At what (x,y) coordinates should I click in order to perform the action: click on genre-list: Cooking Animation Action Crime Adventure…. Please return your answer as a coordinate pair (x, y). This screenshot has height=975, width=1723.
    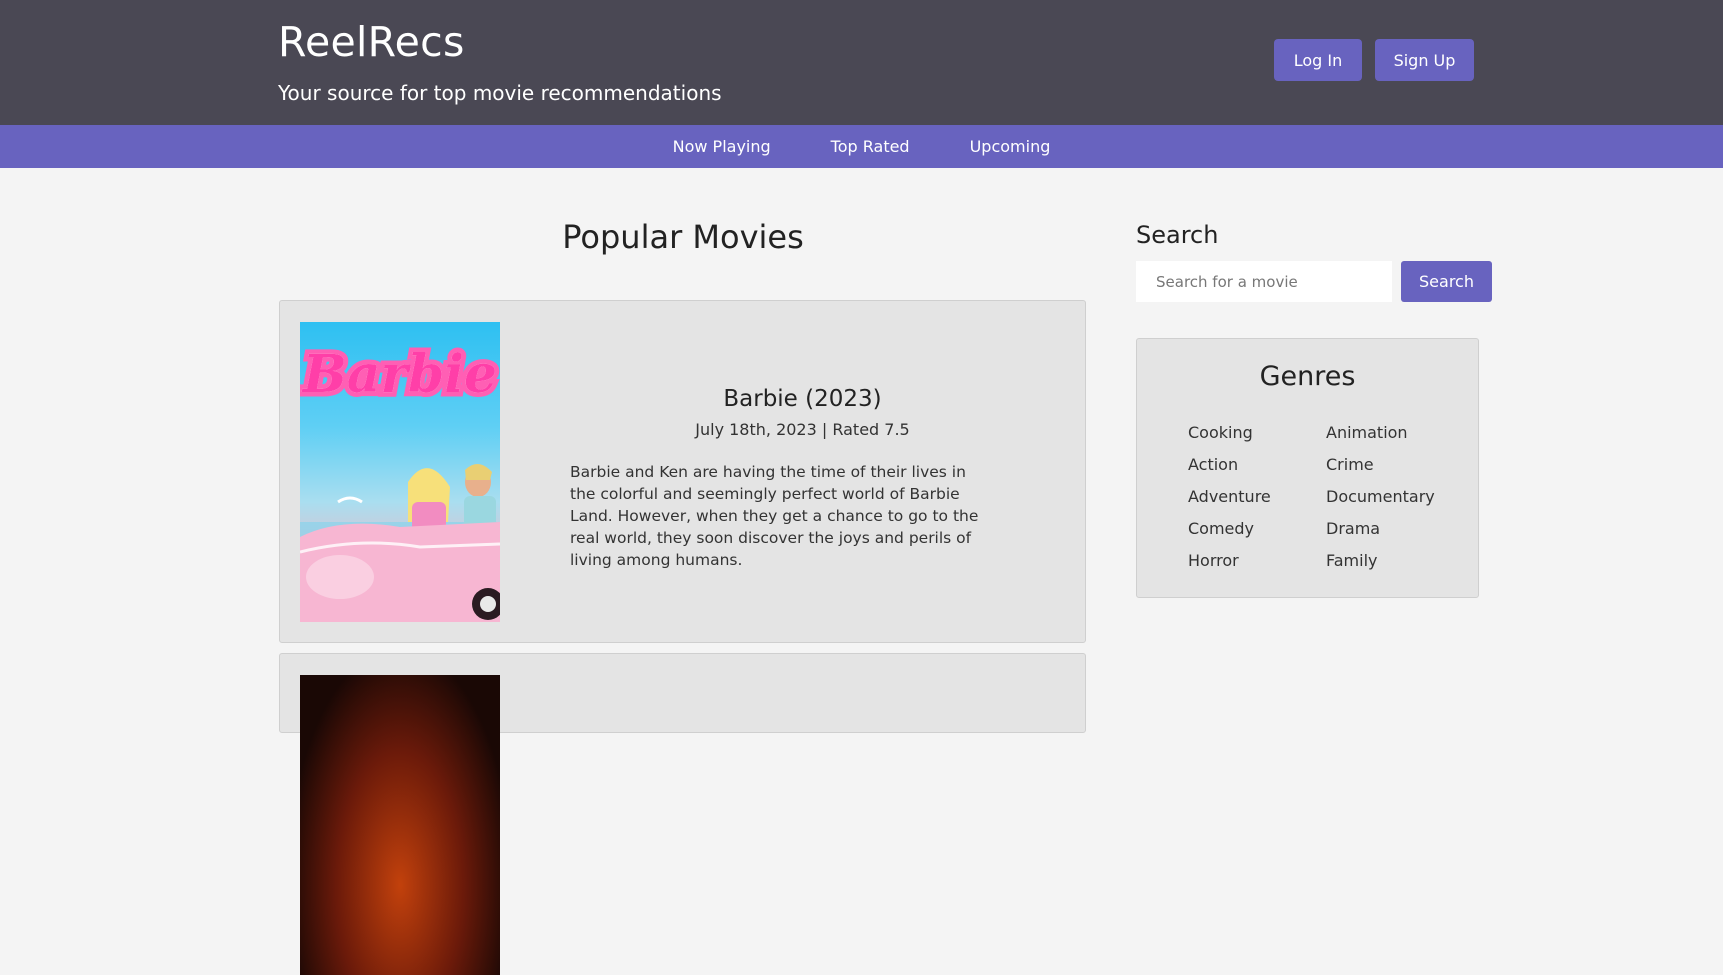
    Looking at the image, I should click on (1318, 497).